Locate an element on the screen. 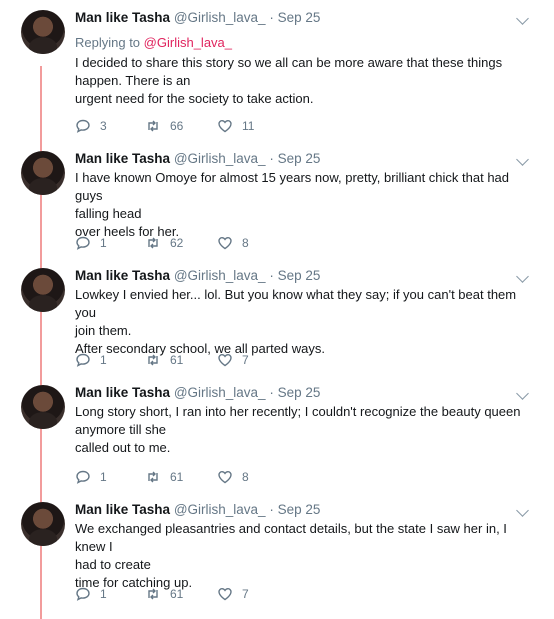 The width and height of the screenshot is (554, 619). tweet-text-line: called out to me. is located at coordinates (123, 447).